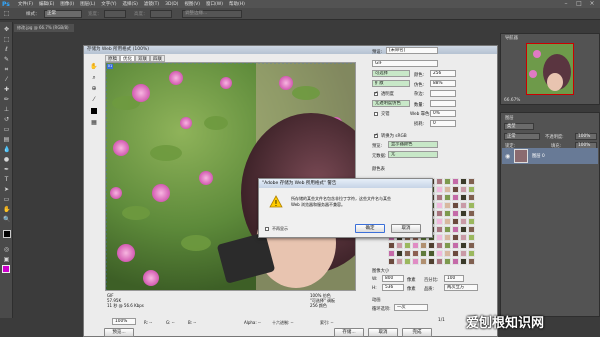 This screenshot has height=337, width=600. What do you see at coordinates (519, 126) in the screenshot?
I see `layer-filter-select: 类型` at bounding box center [519, 126].